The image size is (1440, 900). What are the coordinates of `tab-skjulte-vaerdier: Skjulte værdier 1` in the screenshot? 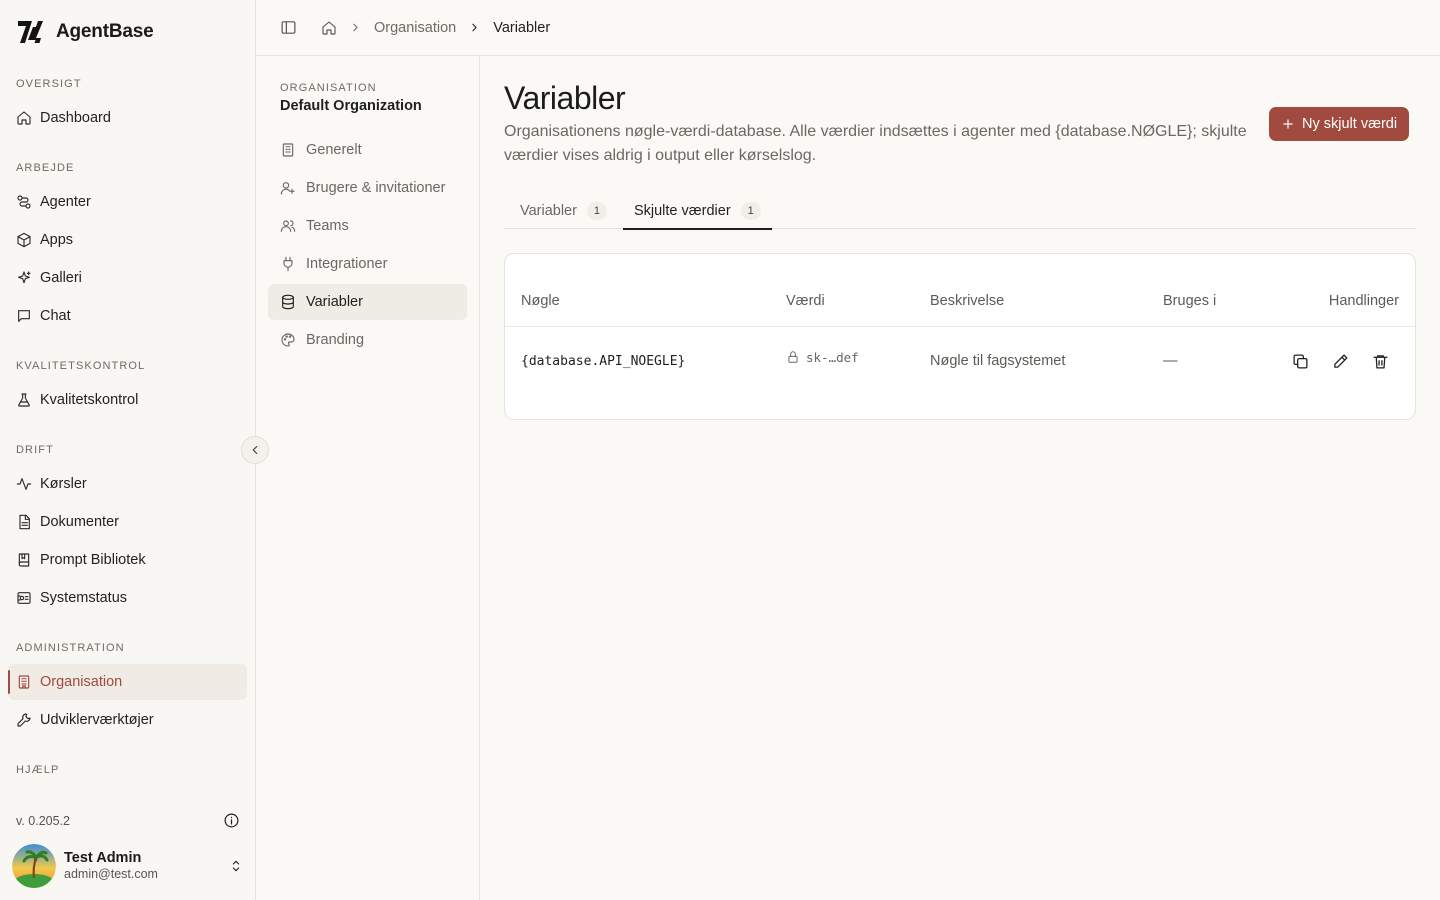 It's located at (697, 211).